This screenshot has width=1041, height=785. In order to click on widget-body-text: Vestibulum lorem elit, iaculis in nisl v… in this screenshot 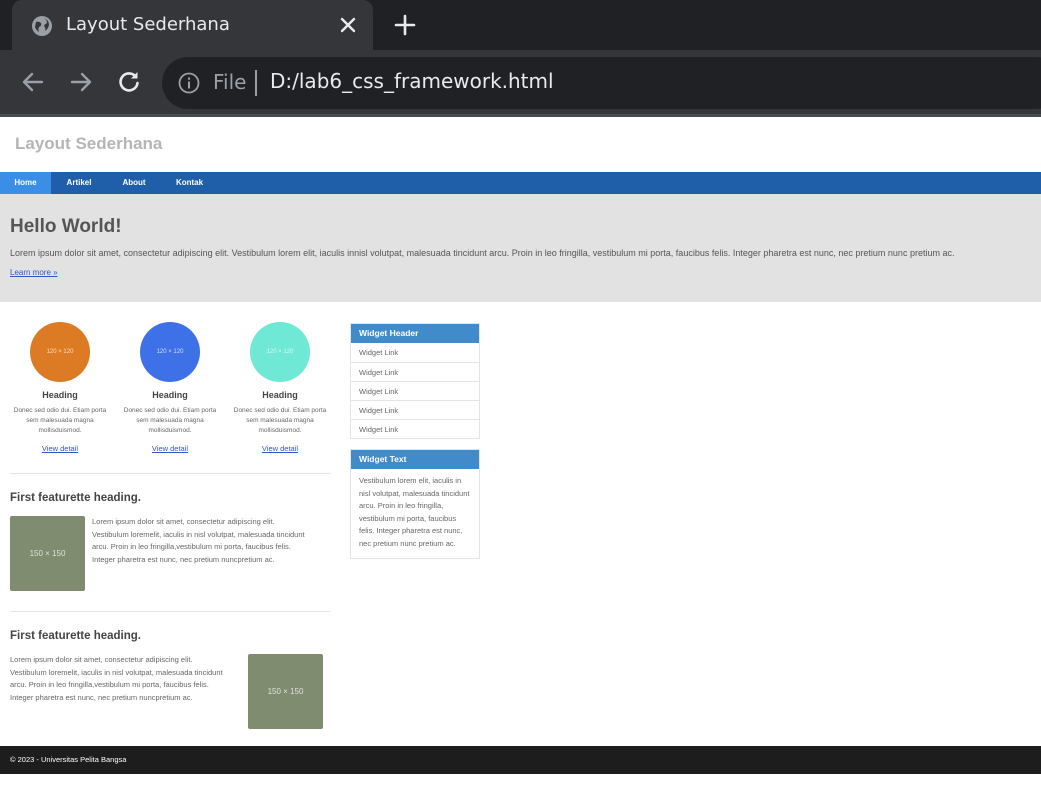, I will do `click(414, 512)`.